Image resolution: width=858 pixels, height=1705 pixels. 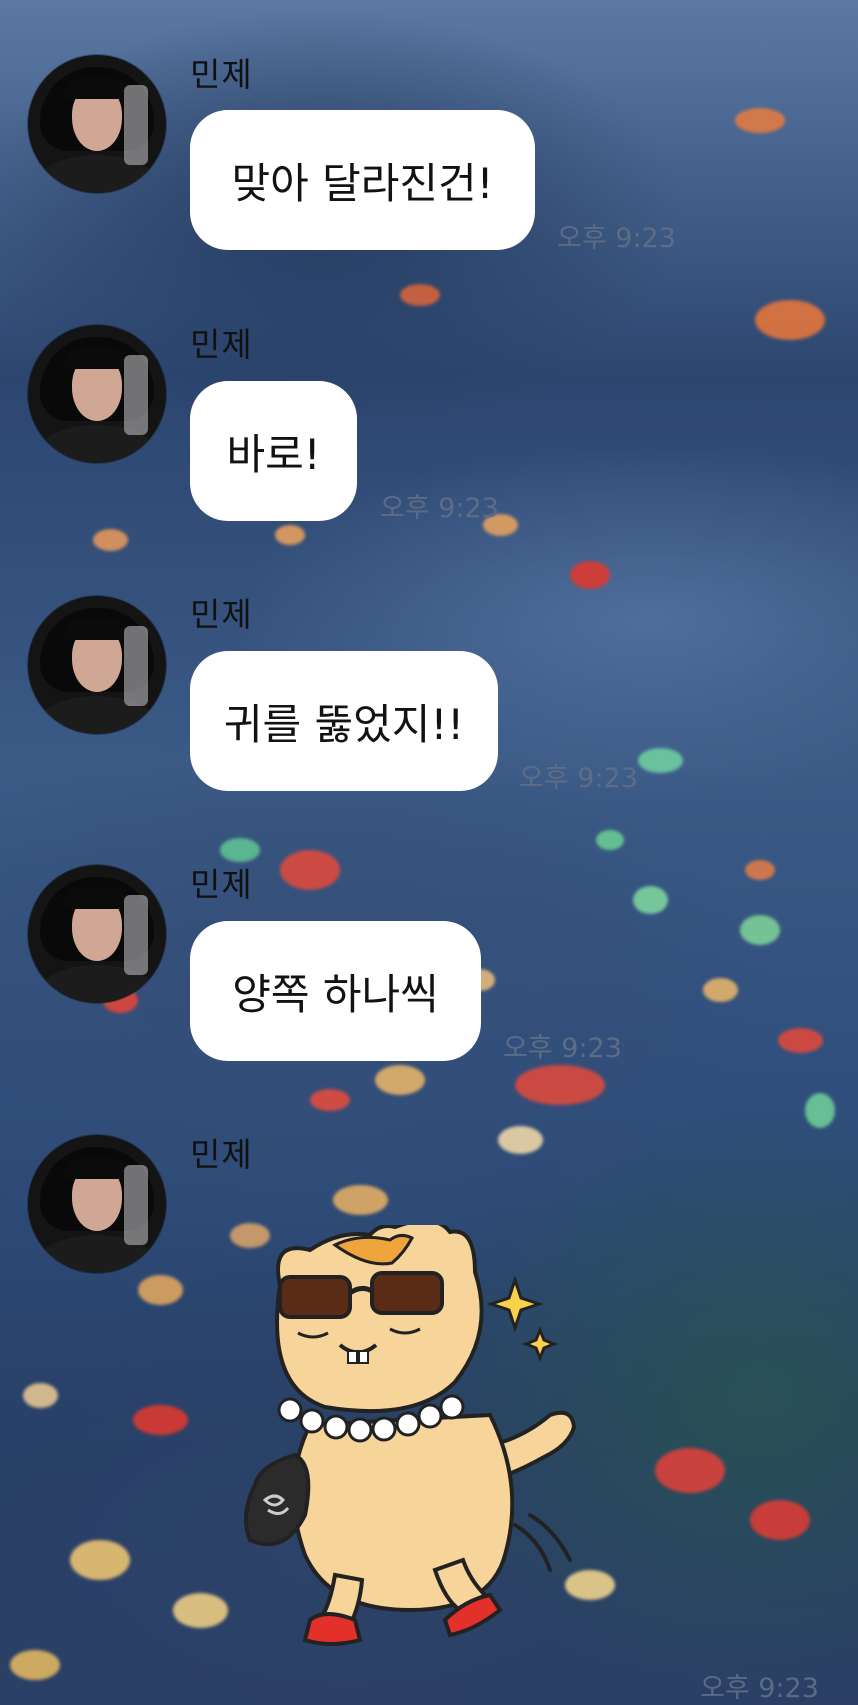 I want to click on message-bubble: 양쪽 하나씩, so click(x=335, y=991).